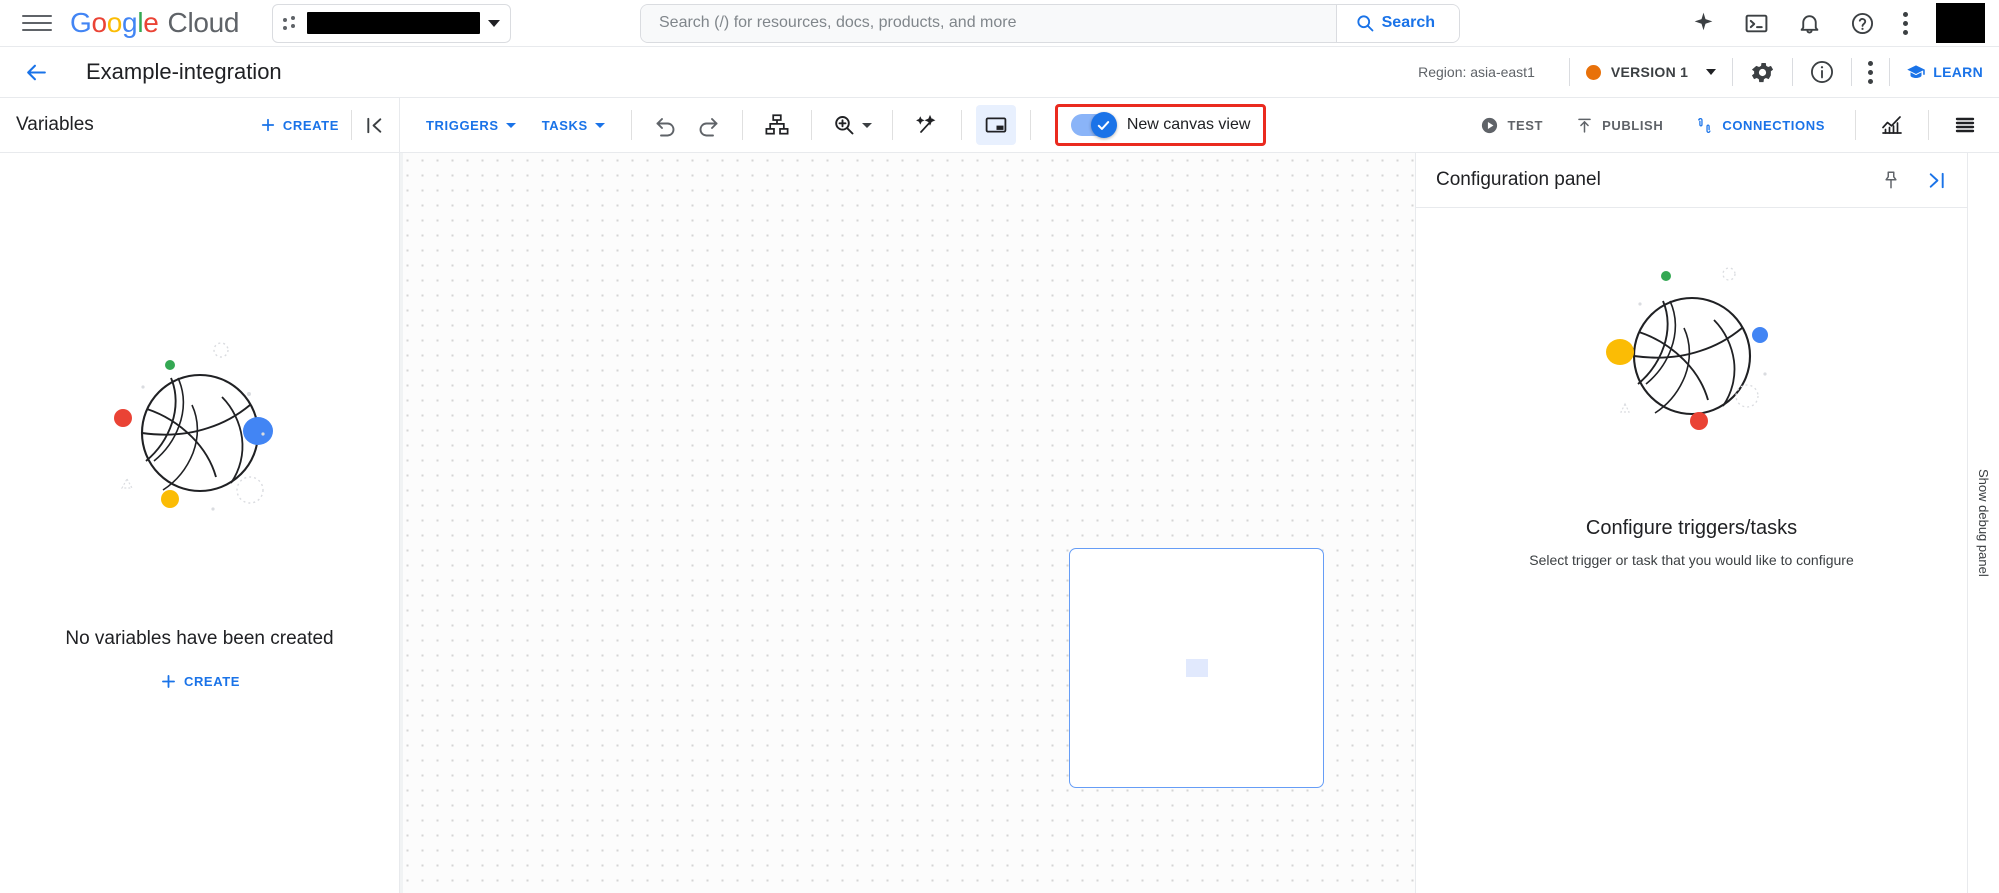 The width and height of the screenshot is (1999, 893). I want to click on canvas-toolbar-section: TRIGGERS TASKS New canvas view, so click(833, 125).